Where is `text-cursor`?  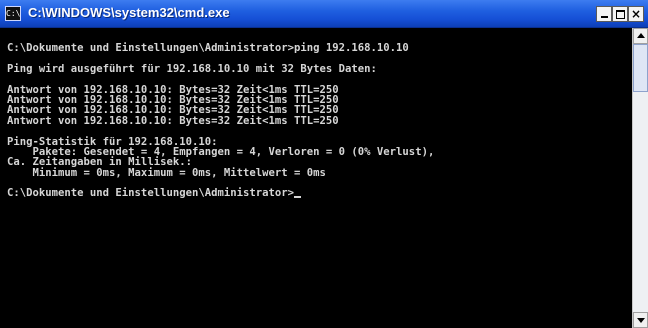
text-cursor is located at coordinates (298, 196).